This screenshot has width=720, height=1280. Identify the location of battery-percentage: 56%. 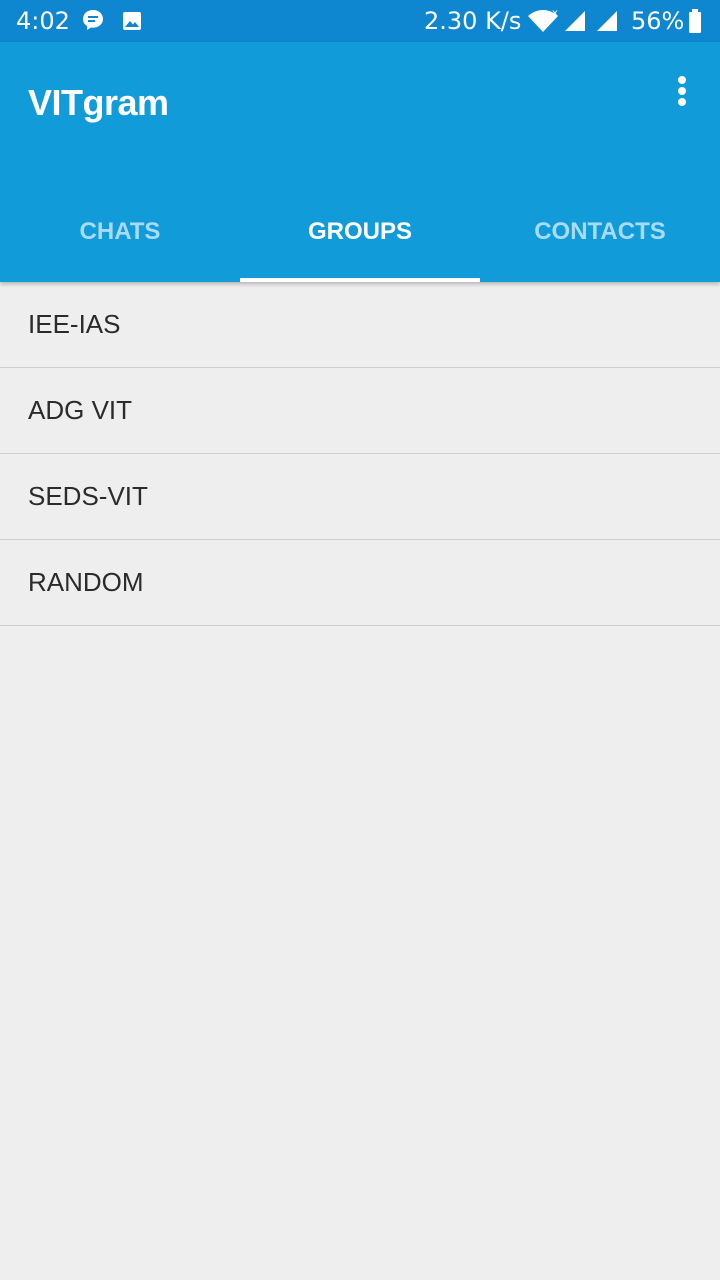
(658, 21).